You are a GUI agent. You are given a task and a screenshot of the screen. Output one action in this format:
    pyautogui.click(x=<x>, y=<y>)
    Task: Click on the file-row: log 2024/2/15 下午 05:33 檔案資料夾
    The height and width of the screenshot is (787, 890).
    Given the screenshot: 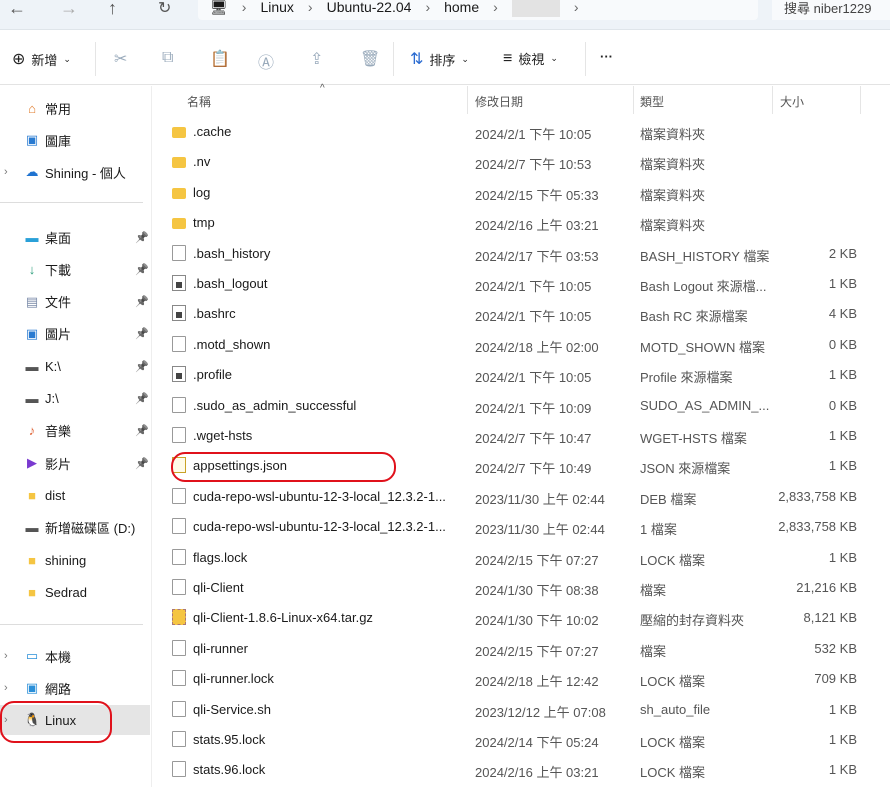 What is the action you would take?
    pyautogui.click(x=510, y=193)
    